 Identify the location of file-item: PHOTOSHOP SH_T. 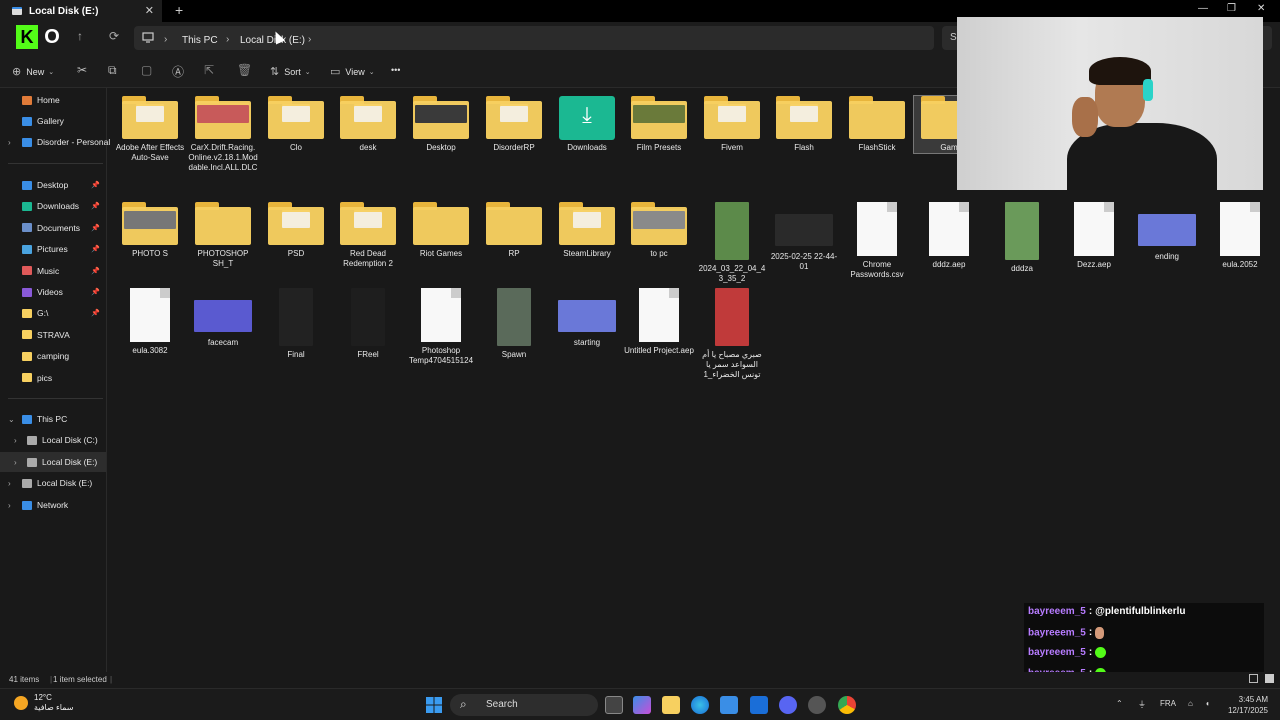
(223, 235).